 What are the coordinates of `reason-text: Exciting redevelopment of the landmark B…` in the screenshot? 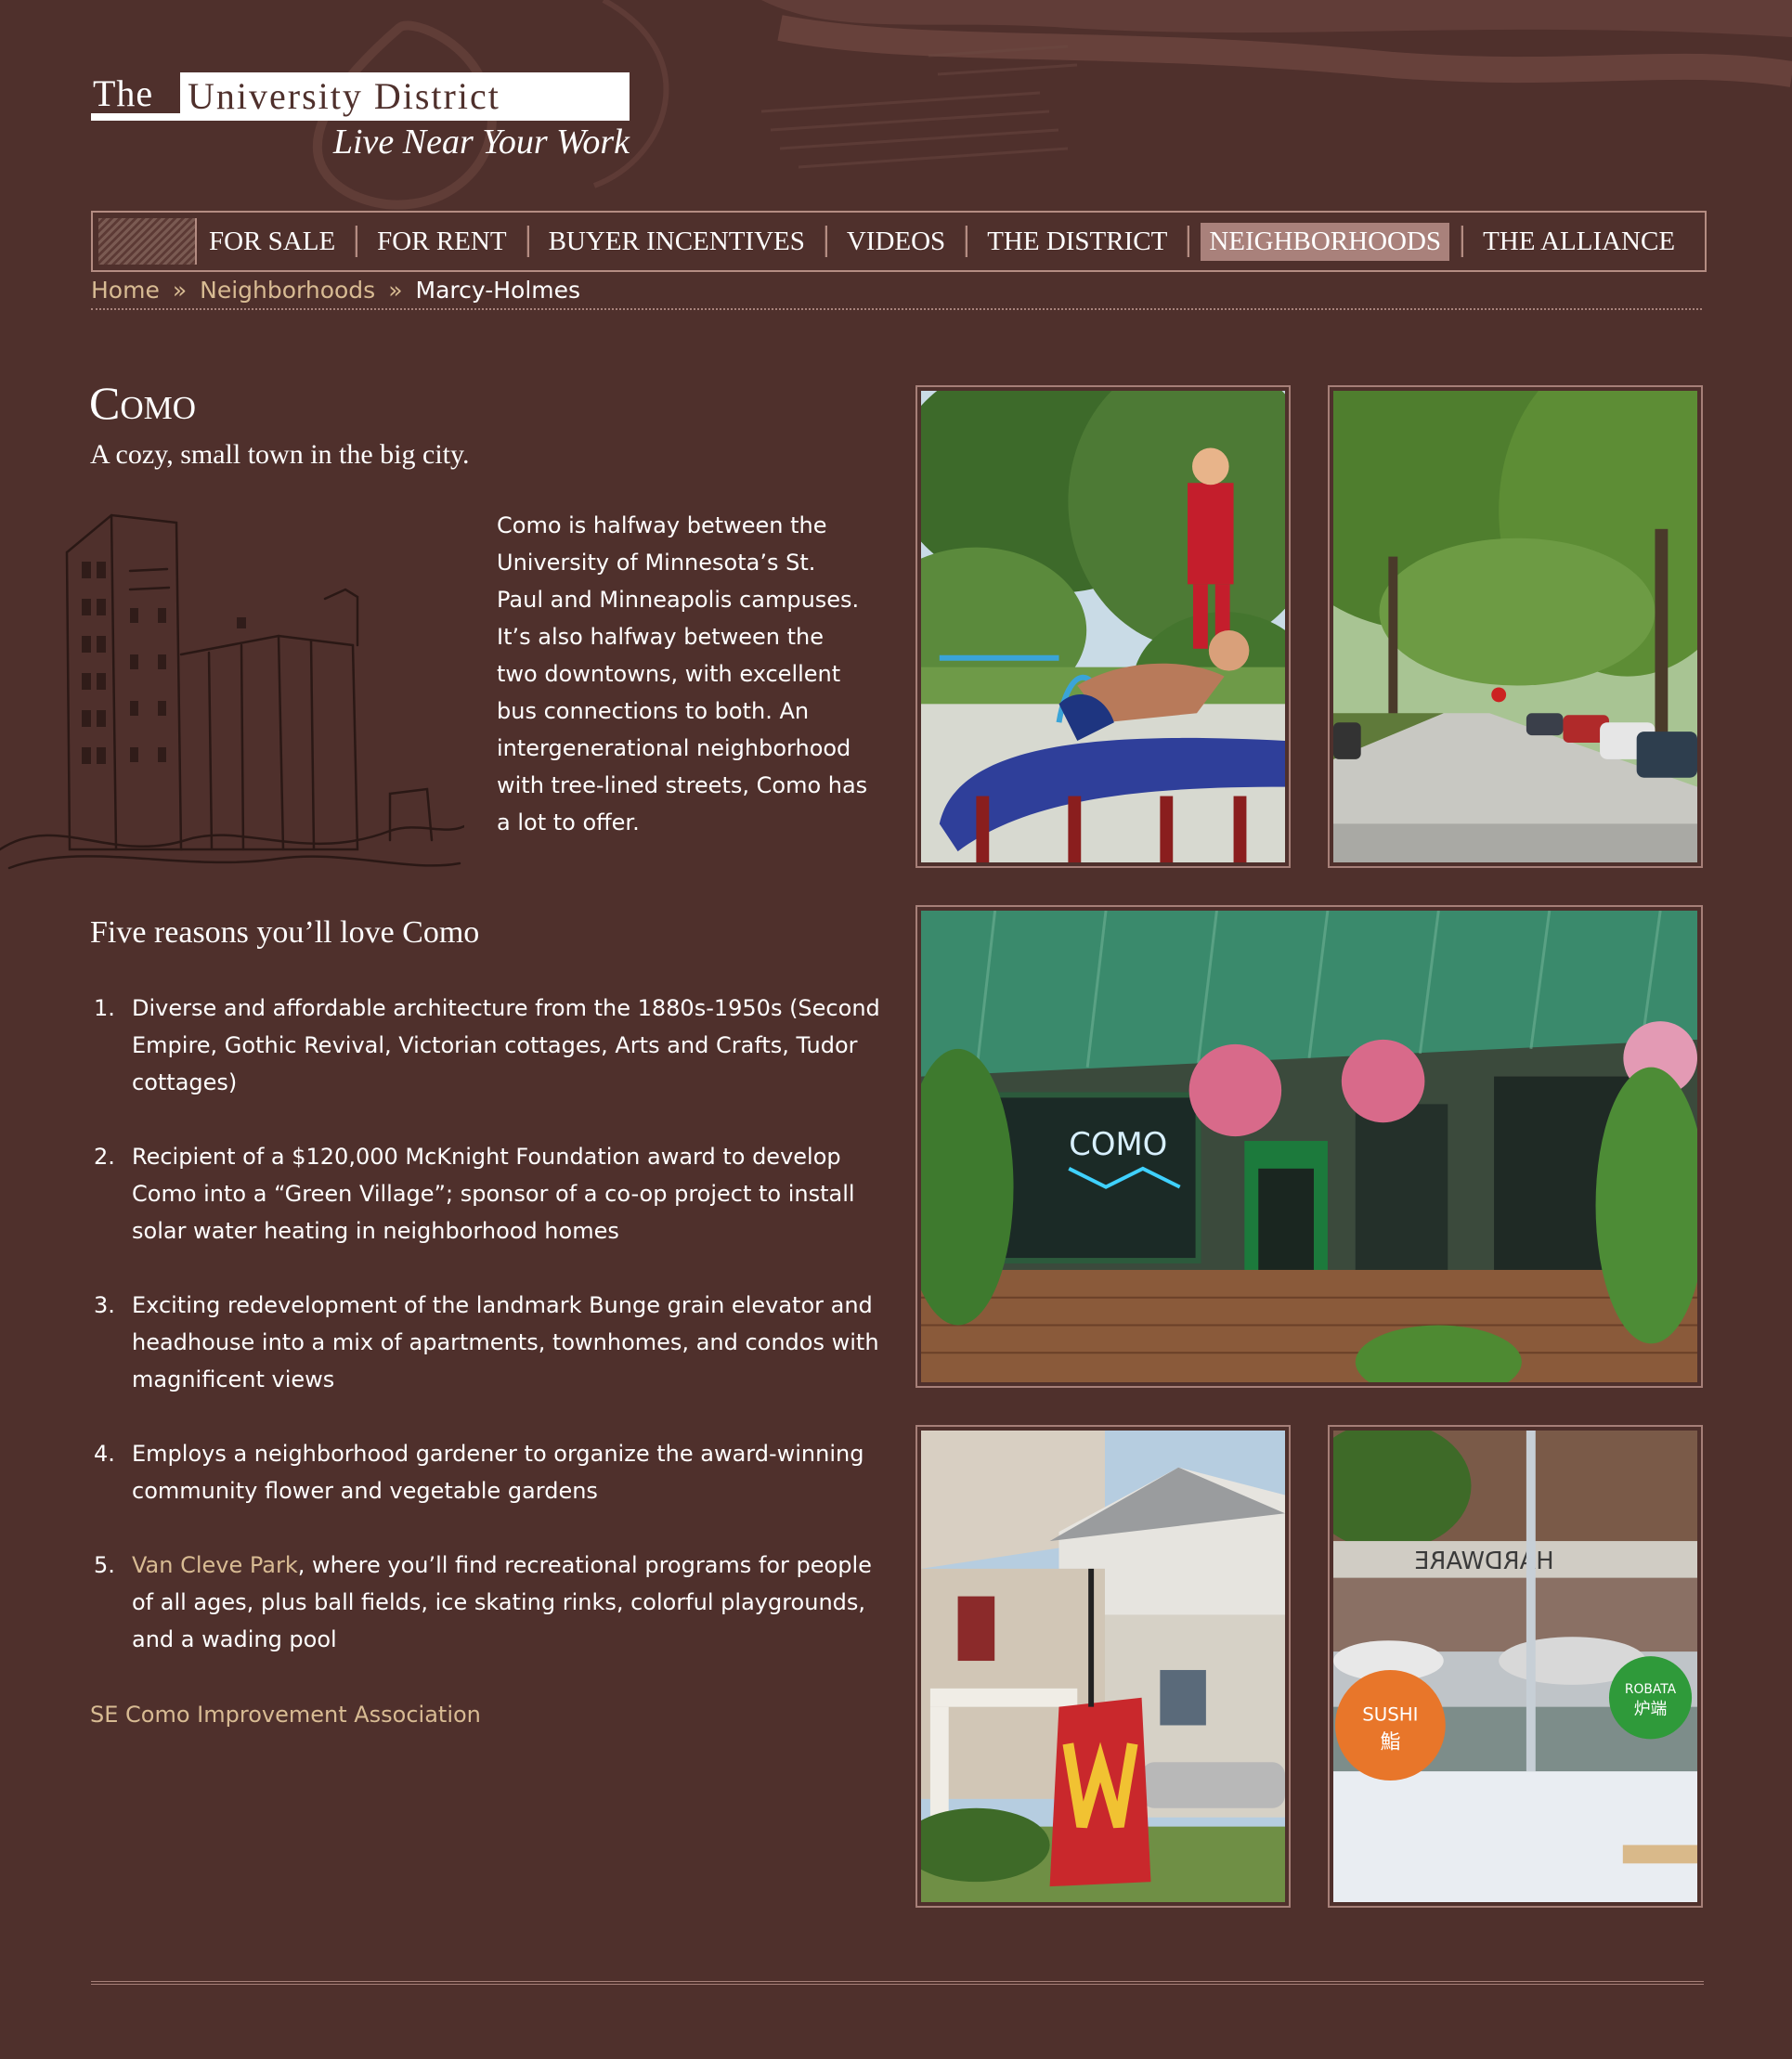 It's located at (505, 1342).